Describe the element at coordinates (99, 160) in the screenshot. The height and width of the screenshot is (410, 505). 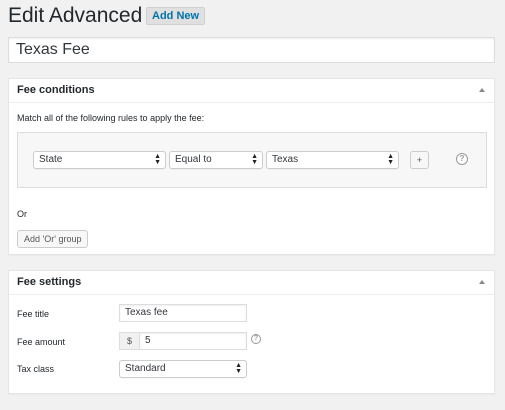
I see `condition-field-select: State ▲ ▼` at that location.